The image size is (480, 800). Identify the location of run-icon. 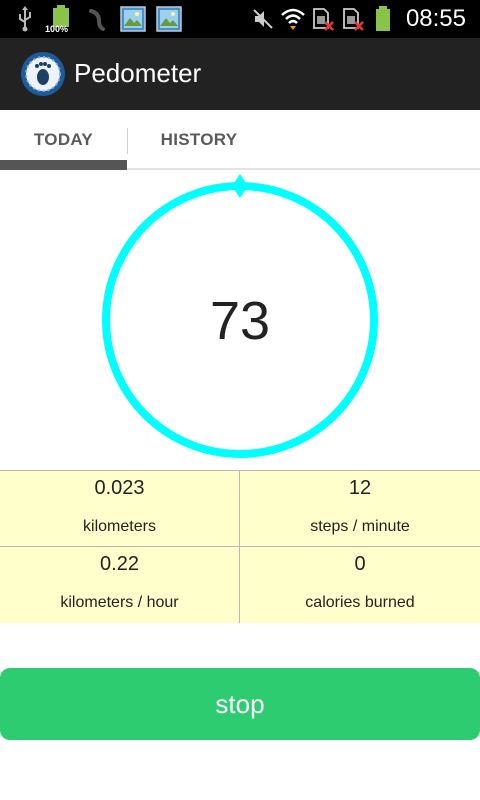
(97, 19).